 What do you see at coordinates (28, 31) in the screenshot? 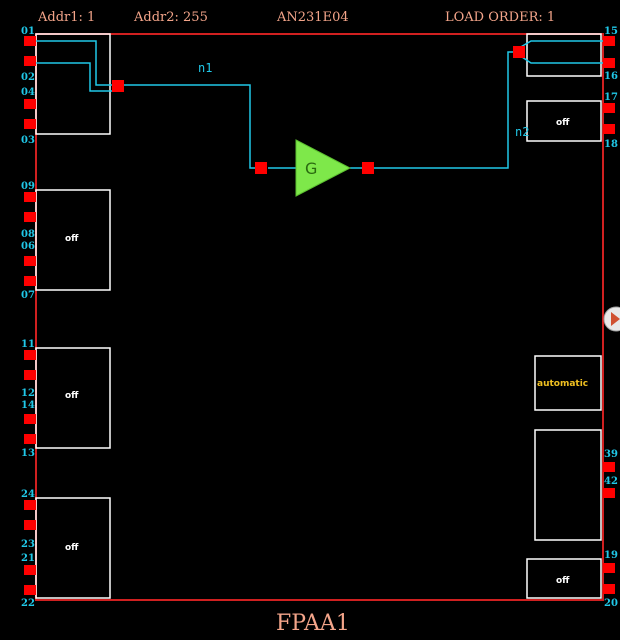
I see `pin-label-01: 01` at bounding box center [28, 31].